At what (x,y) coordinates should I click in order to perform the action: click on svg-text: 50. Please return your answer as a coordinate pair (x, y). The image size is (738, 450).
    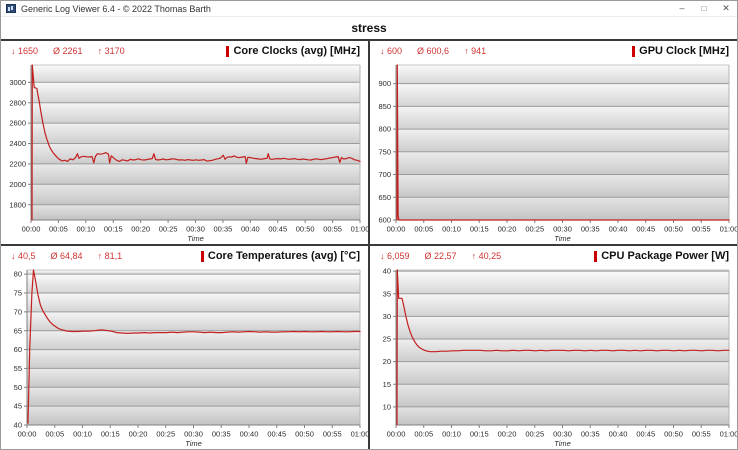
    Looking at the image, I should click on (18, 387).